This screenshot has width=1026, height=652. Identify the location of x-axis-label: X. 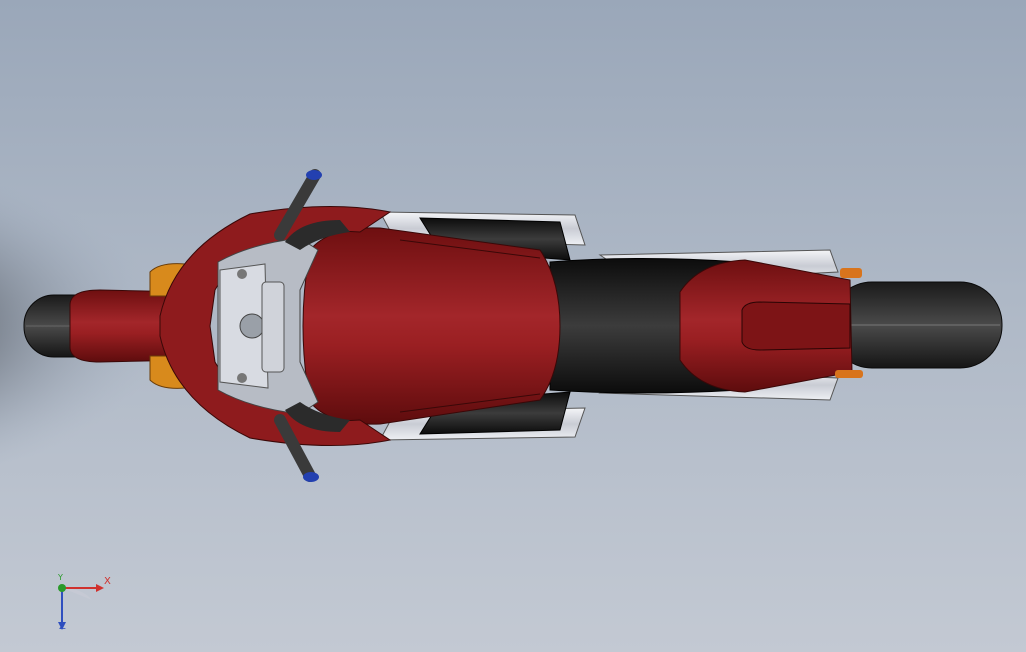
(107, 581).